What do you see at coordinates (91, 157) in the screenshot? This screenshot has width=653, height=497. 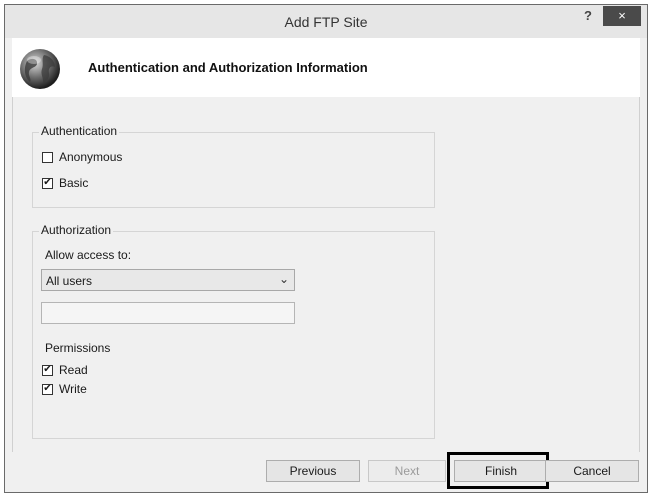 I see `anonymous-label: Anonymous` at bounding box center [91, 157].